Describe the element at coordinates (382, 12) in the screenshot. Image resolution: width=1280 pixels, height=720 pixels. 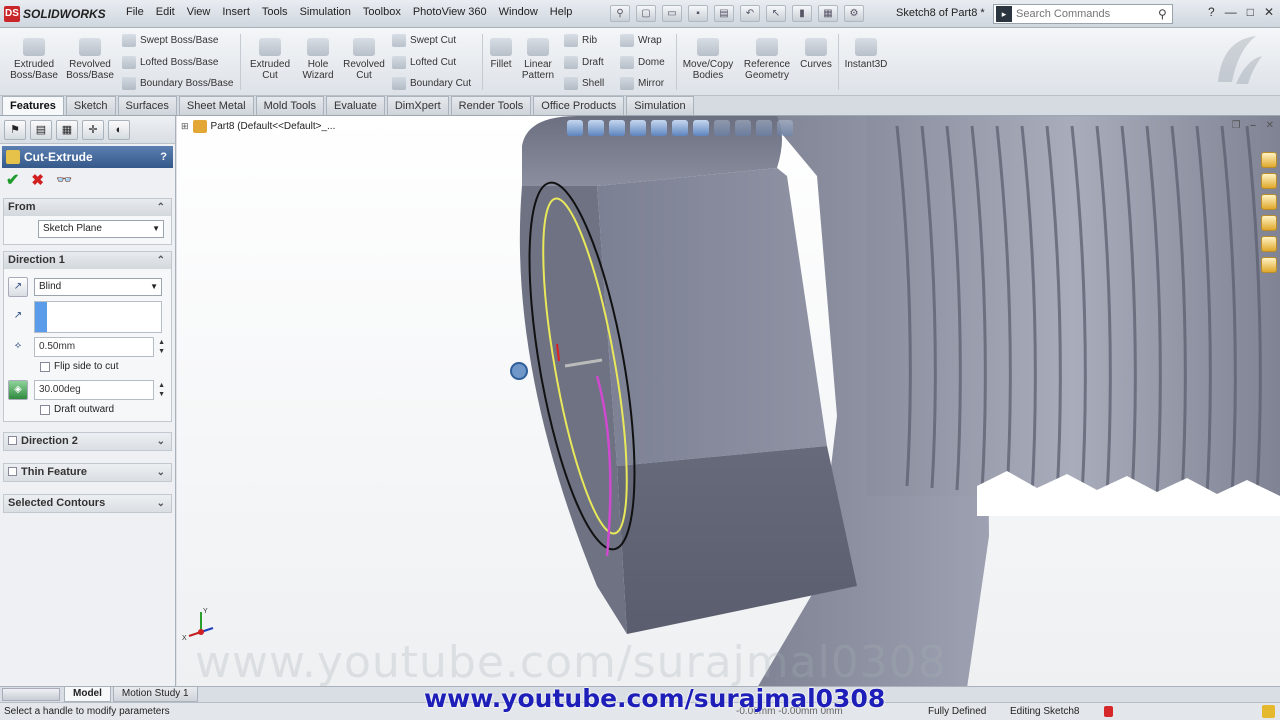
I see `menu-toolbox: Toolbox` at that location.